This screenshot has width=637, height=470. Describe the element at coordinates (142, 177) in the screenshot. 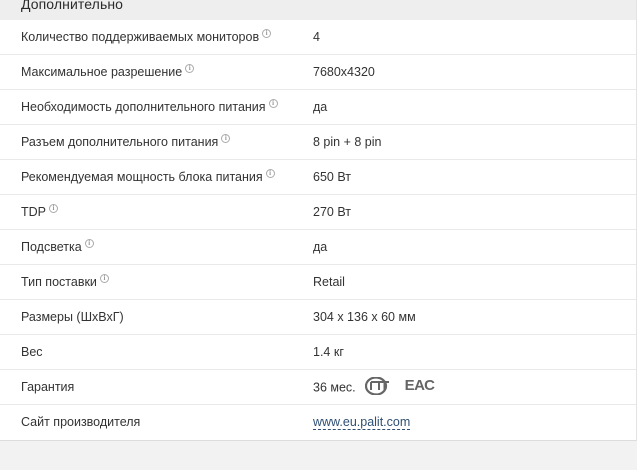

I see `spec-label-text: Рекомендуемая мощность блока питания` at that location.